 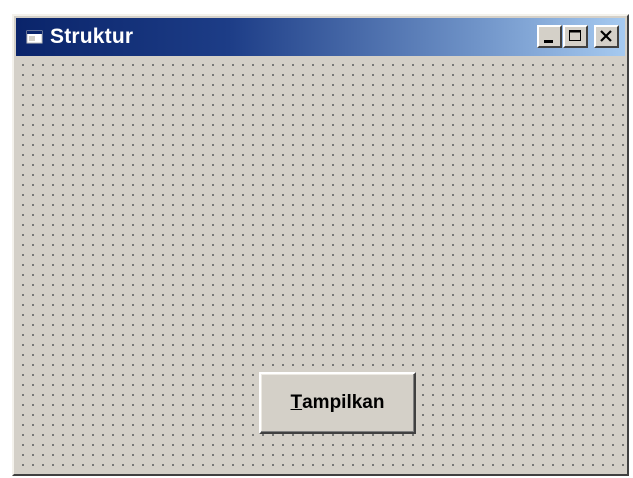 I want to click on close-button, so click(x=606, y=36).